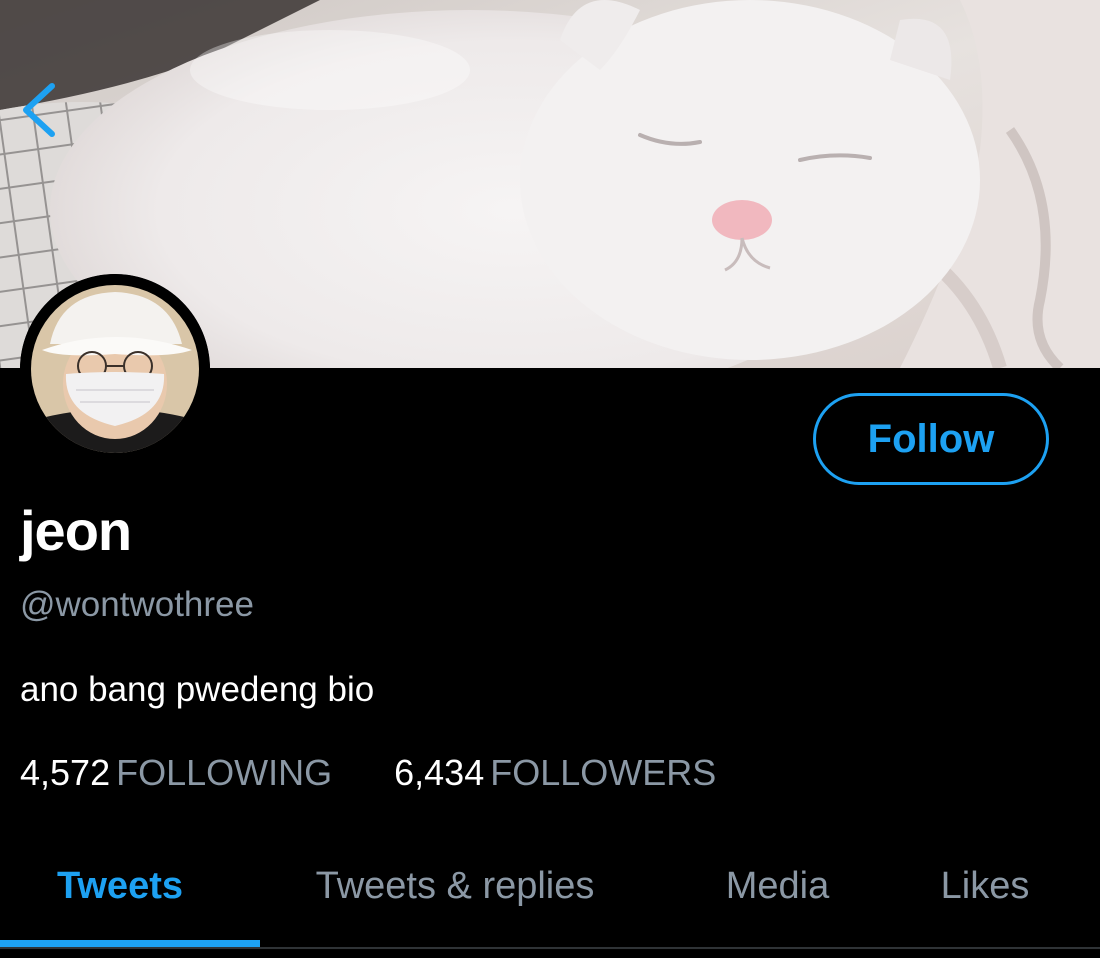 This screenshot has height=958, width=1100. What do you see at coordinates (137, 604) in the screenshot?
I see `handle: @wontwothree` at bounding box center [137, 604].